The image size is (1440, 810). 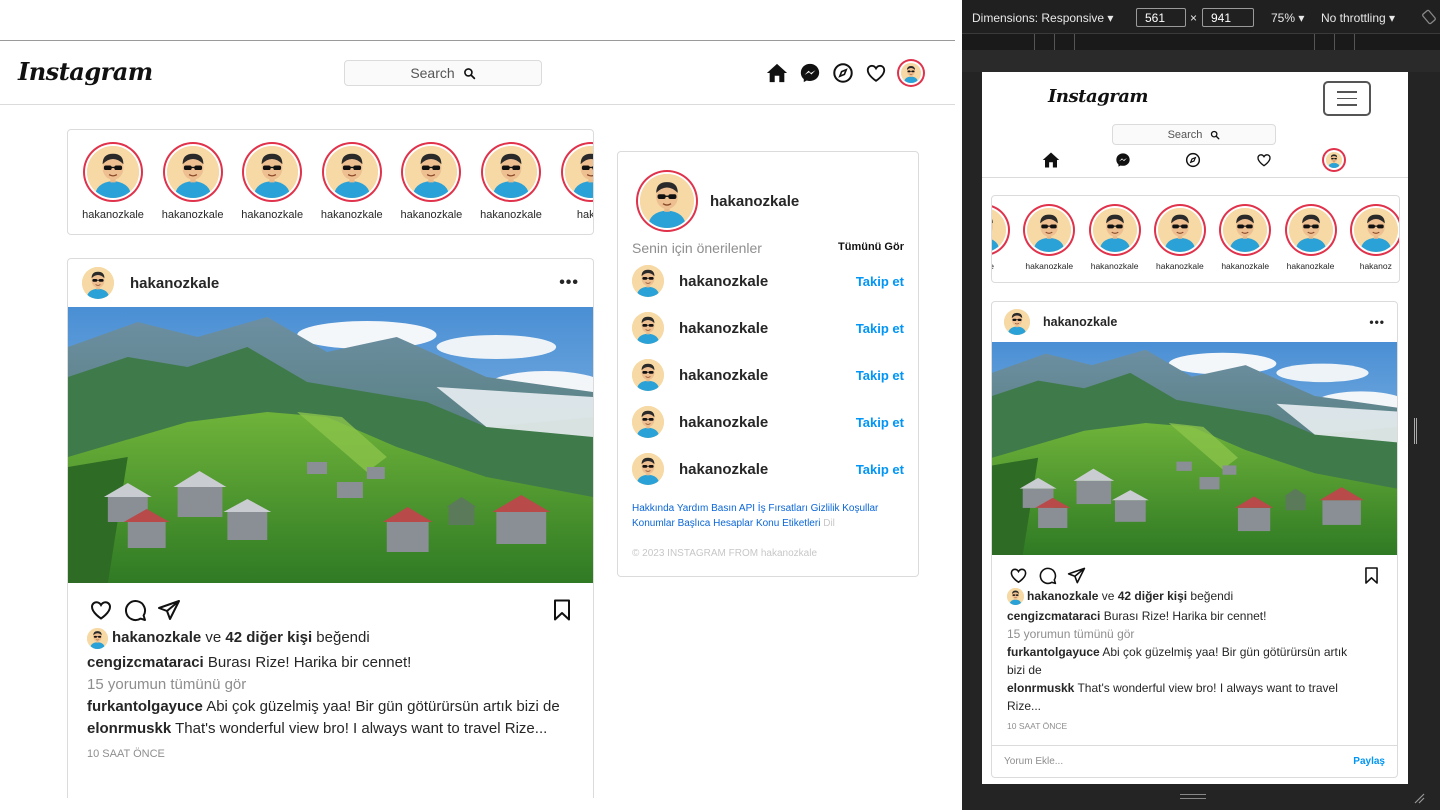 I want to click on story-item: hakanoz, so click(x=1371, y=239).